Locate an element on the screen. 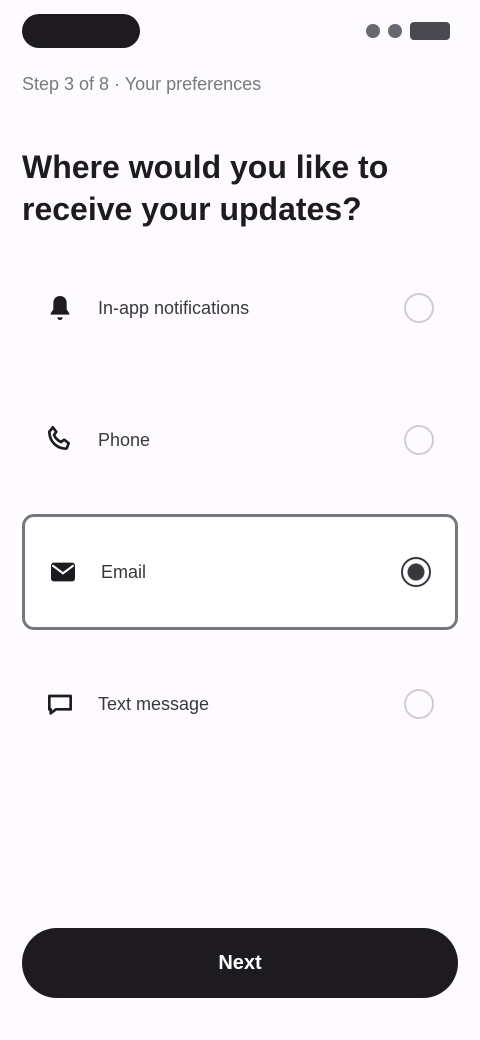 The image size is (480, 1040). status-time-pill is located at coordinates (81, 31).